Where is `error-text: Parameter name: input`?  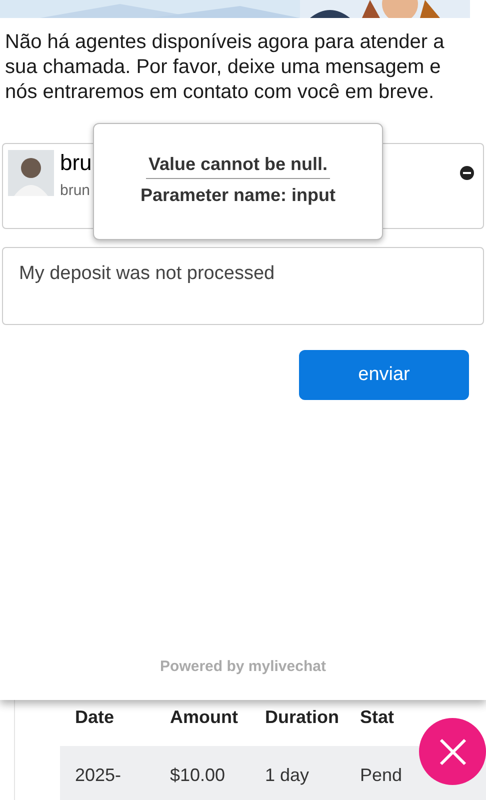 error-text: Parameter name: input is located at coordinates (238, 195).